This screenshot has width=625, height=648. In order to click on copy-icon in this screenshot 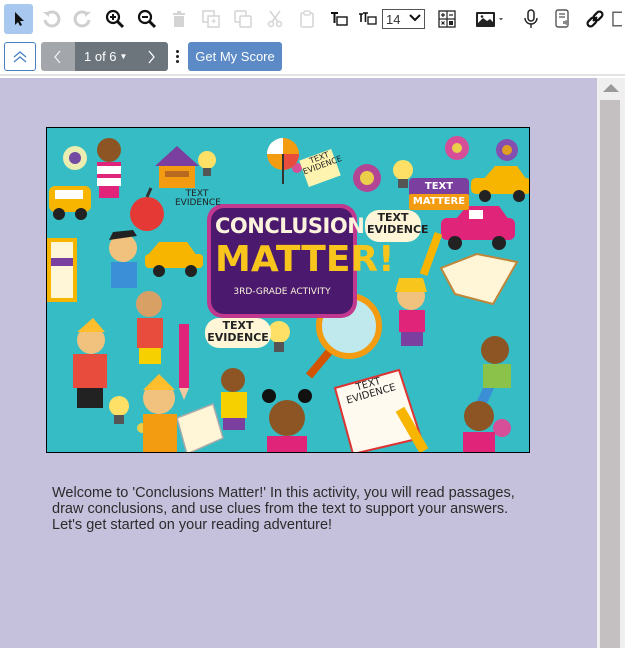, I will do `click(242, 19)`.